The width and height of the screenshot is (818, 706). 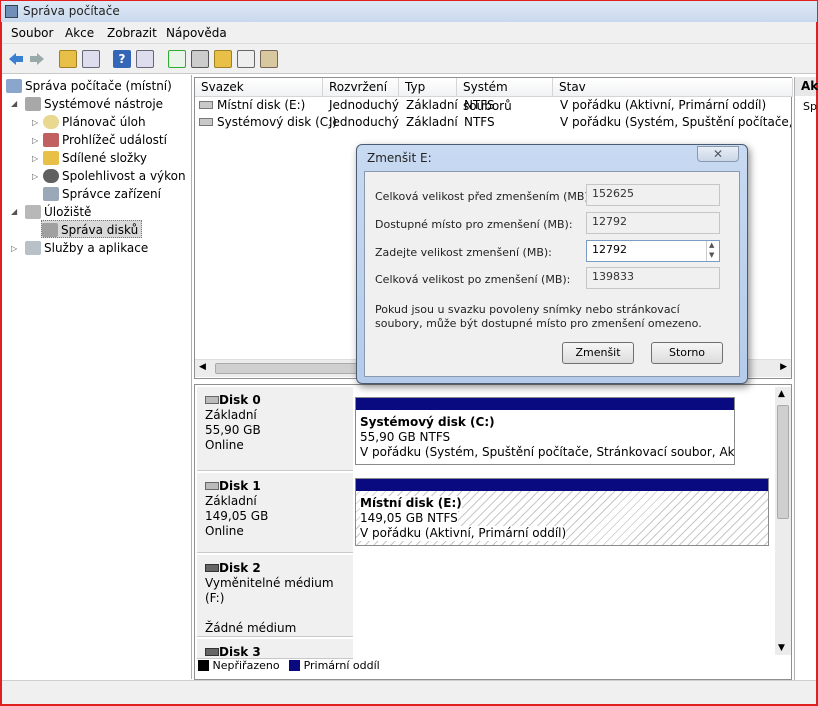 What do you see at coordinates (653, 223) in the screenshot?
I see `available-value: 12792` at bounding box center [653, 223].